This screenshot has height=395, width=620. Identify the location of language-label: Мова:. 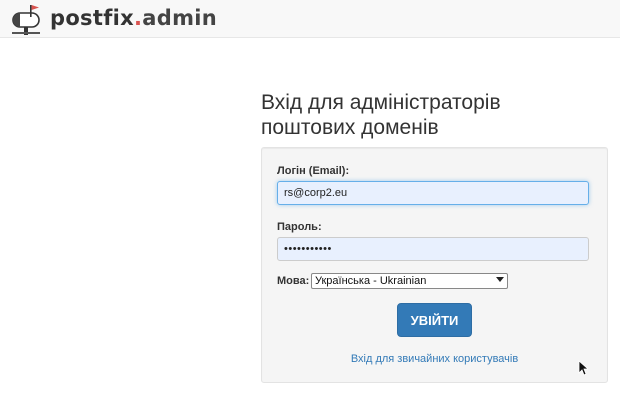
(293, 281).